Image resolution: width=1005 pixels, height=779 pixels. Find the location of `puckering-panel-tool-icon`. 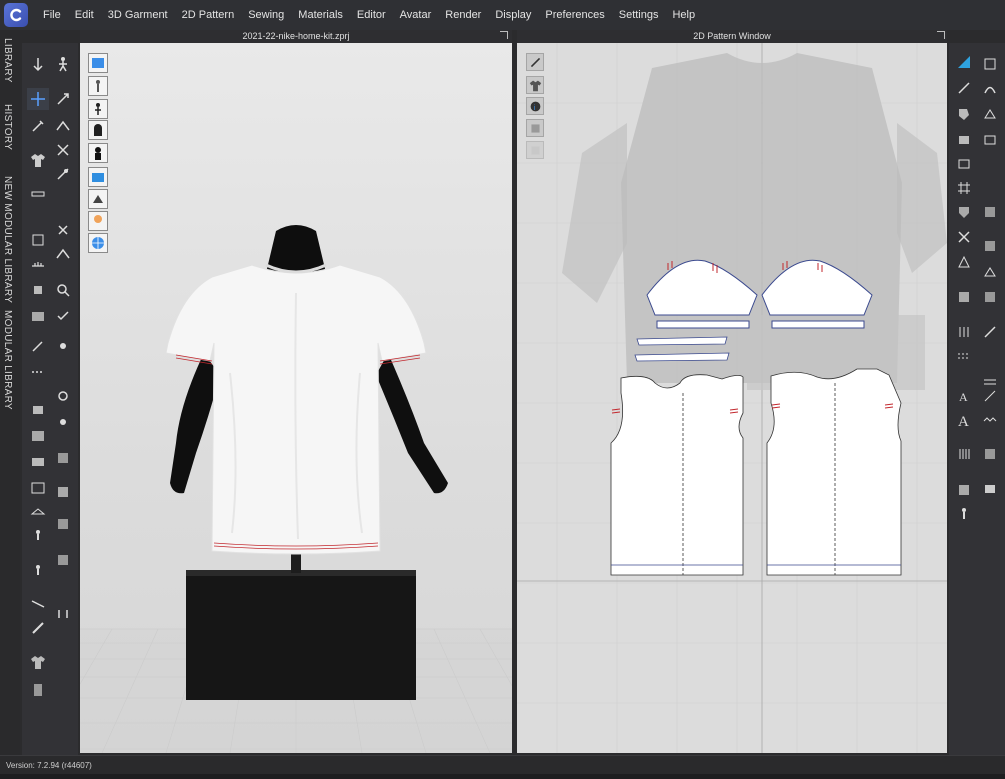

puckering-panel-tool-icon is located at coordinates (63, 524).